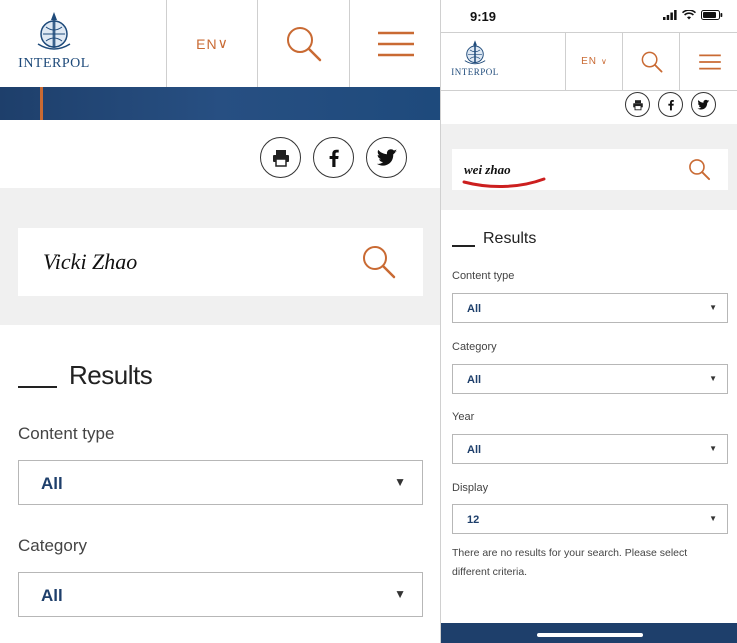  What do you see at coordinates (470, 488) in the screenshot?
I see `display-label: Display` at bounding box center [470, 488].